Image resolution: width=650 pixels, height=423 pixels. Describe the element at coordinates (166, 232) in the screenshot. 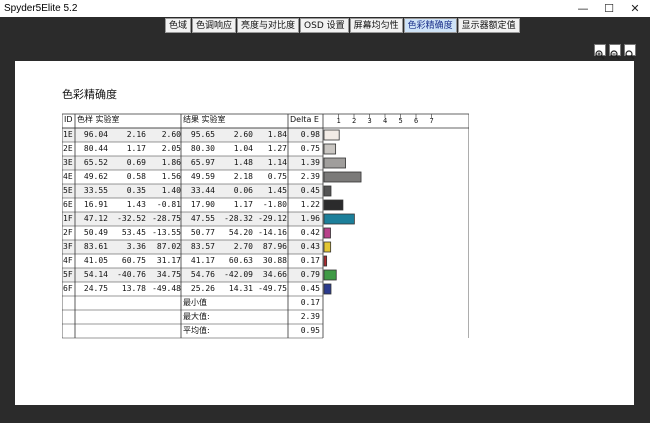

I see `sample-b-value: -13.55` at that location.